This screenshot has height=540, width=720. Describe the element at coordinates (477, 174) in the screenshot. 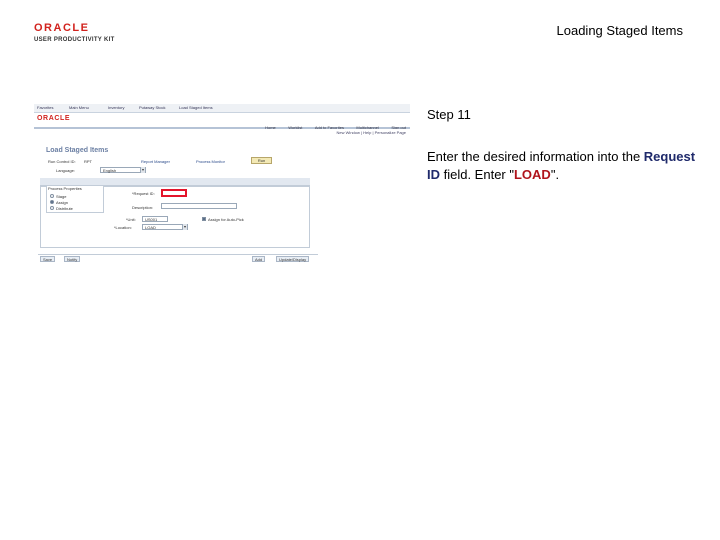

I see `instruction-text-middle: field. Enter "` at that location.